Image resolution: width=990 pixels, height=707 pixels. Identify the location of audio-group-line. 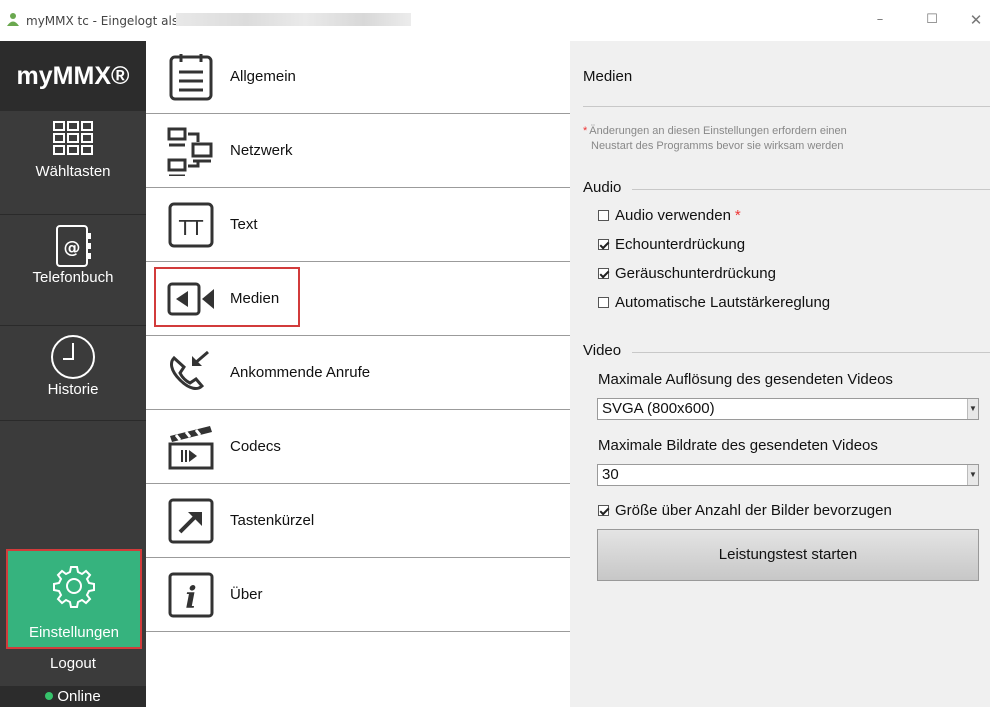
(811, 189).